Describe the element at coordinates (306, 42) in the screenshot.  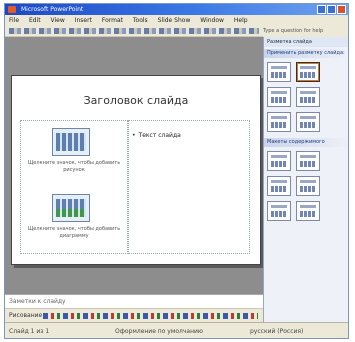
I see `task-pane-title: Разметка слайда` at that location.